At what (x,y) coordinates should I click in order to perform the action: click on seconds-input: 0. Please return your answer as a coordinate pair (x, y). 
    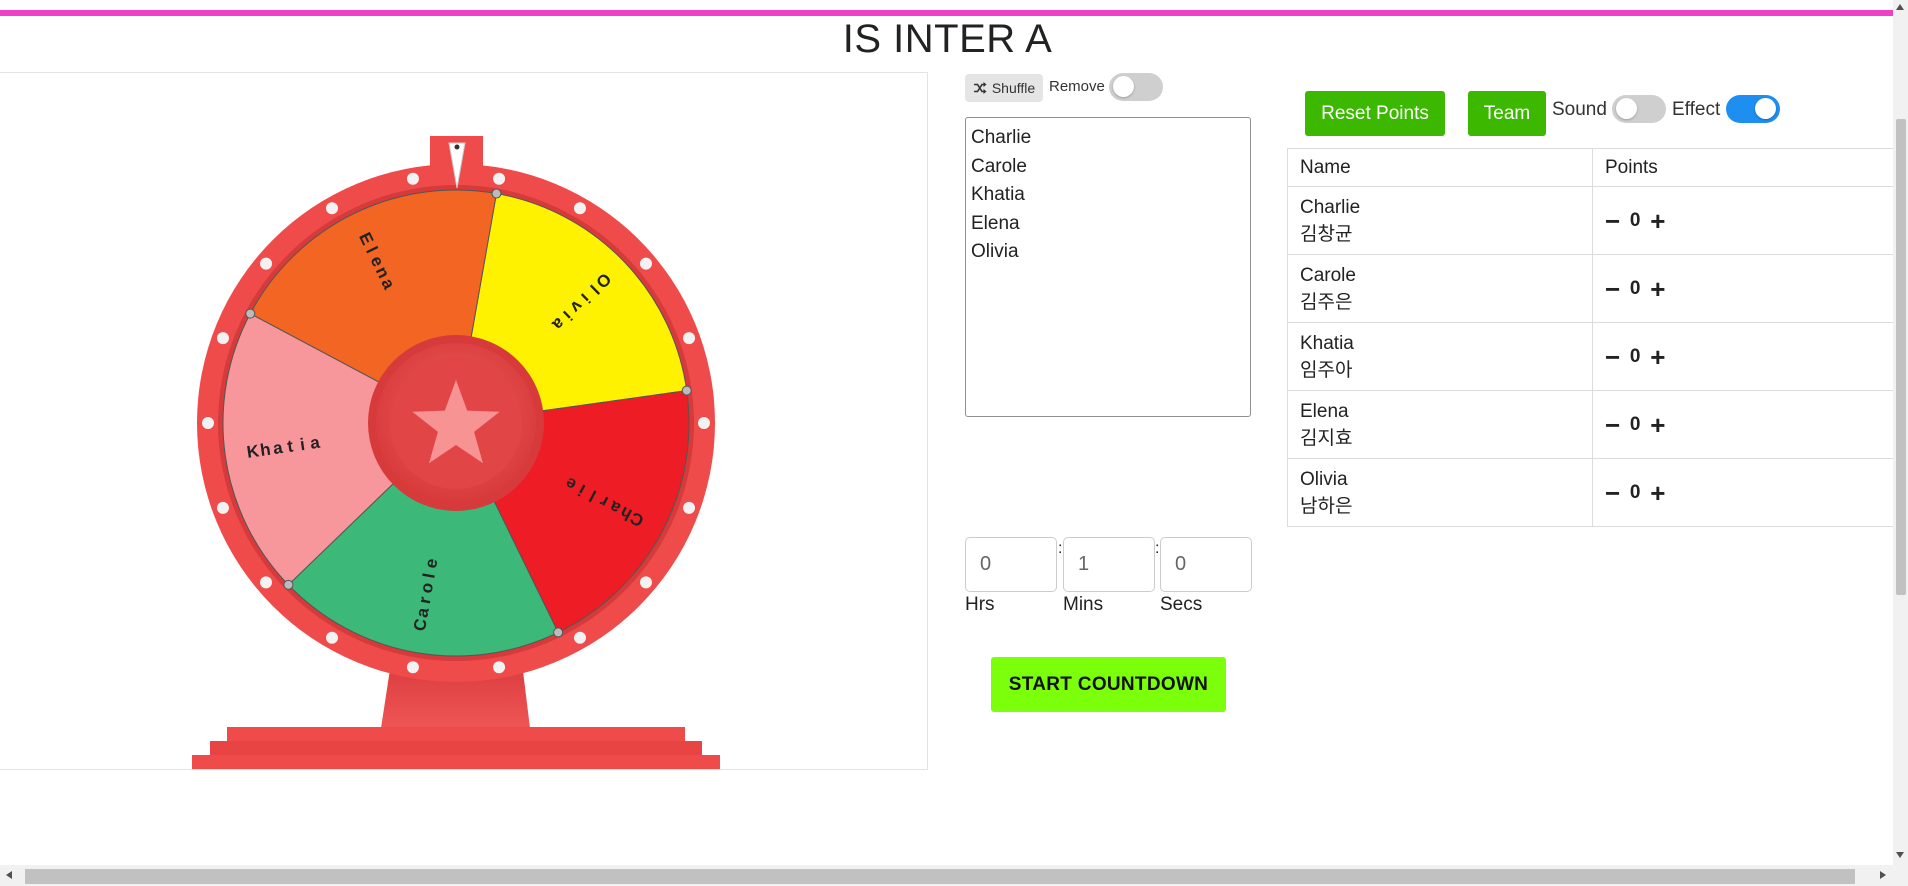
    Looking at the image, I should click on (1206, 564).